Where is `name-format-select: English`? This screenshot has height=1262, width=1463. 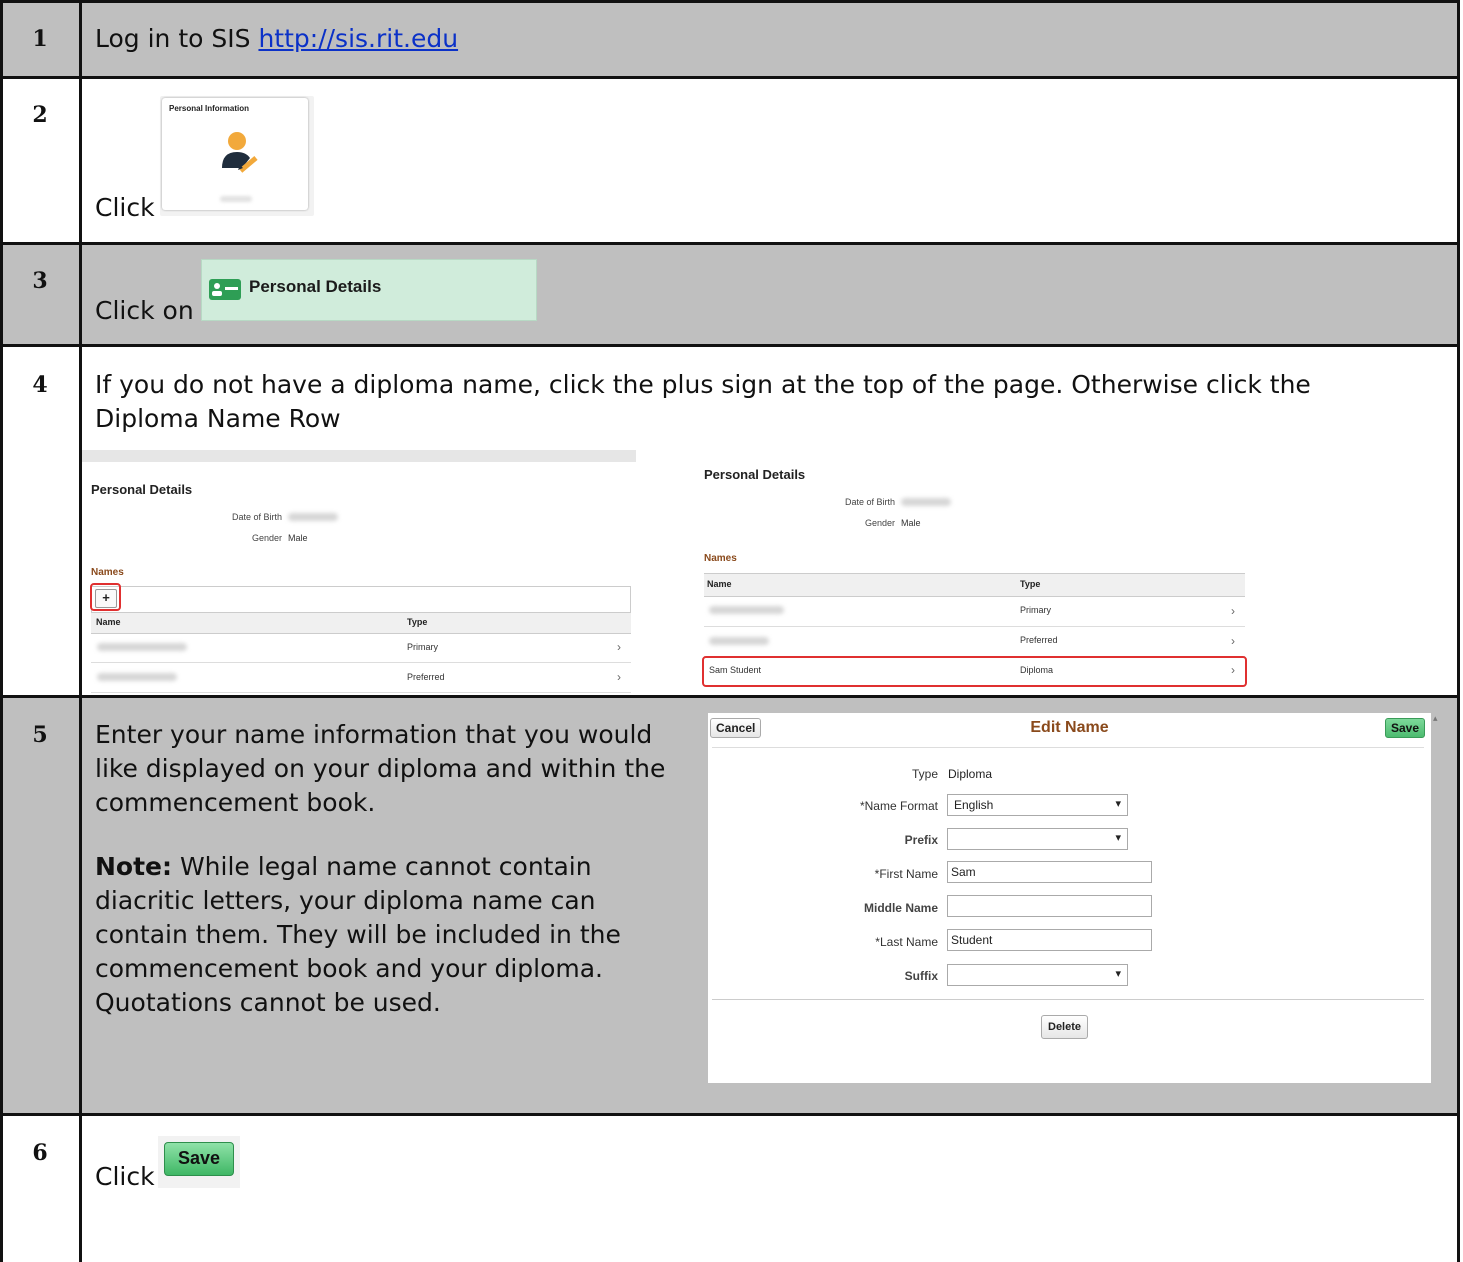 name-format-select: English is located at coordinates (1037, 805).